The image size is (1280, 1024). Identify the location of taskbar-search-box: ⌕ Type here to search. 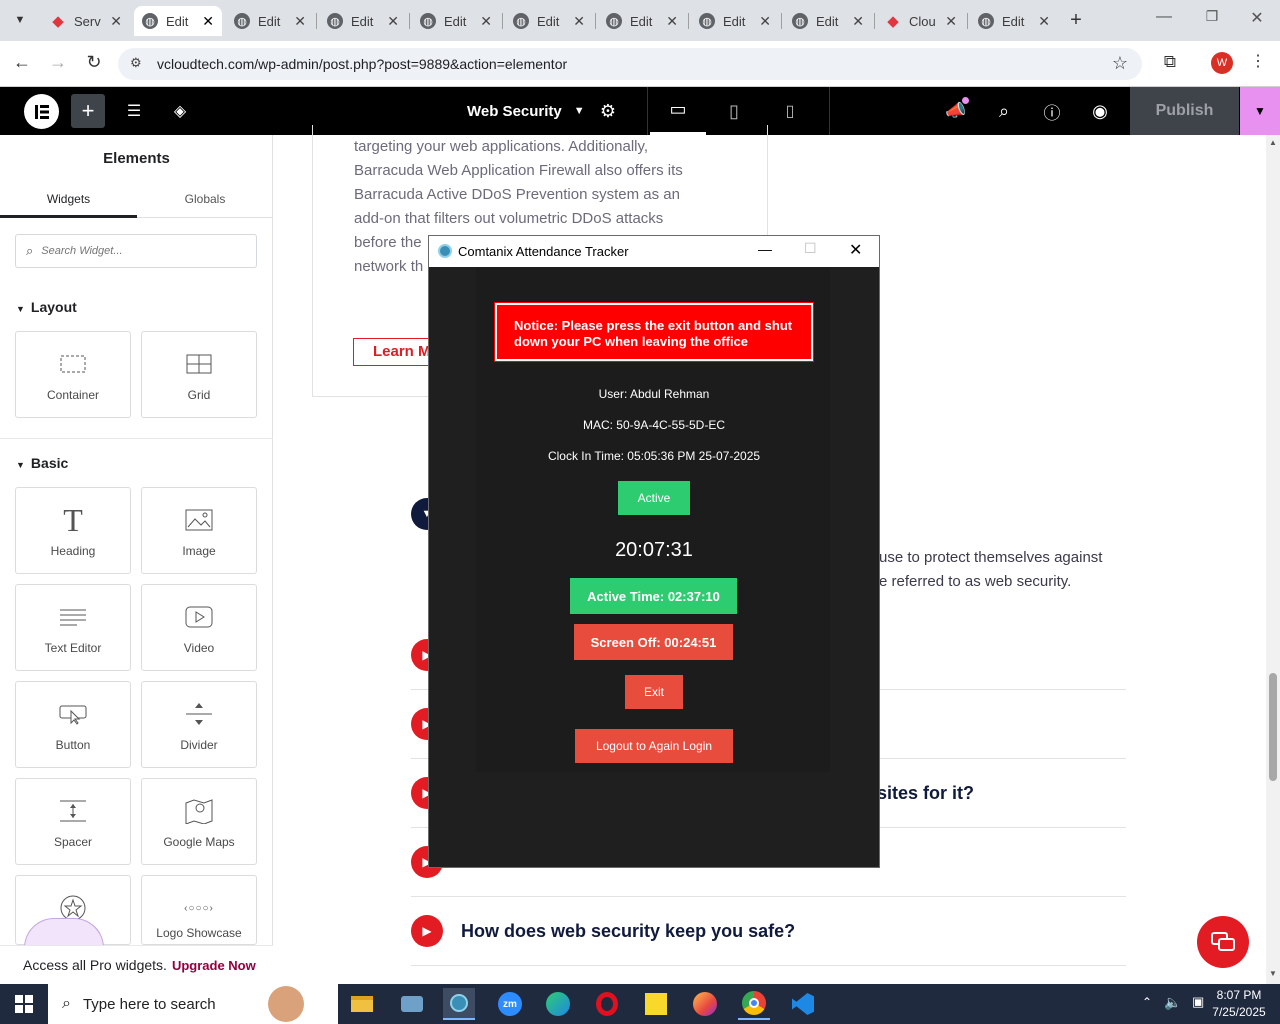
(193, 1004).